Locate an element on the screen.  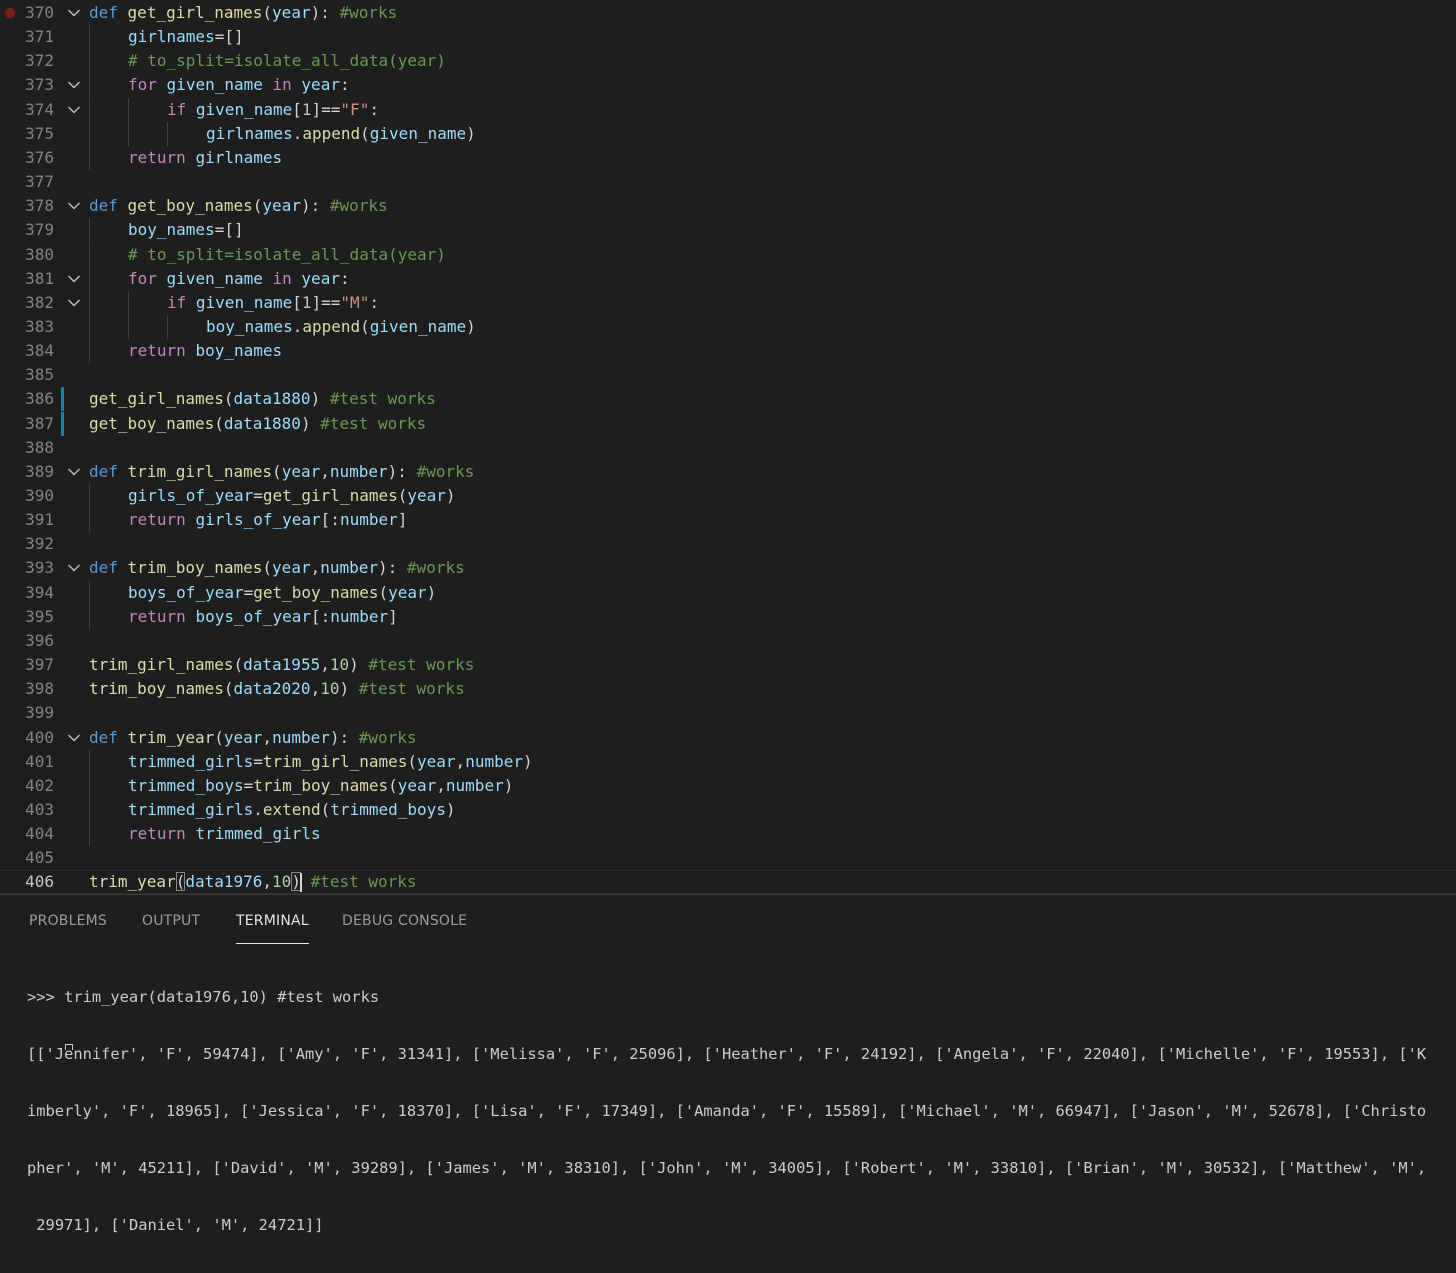
code-line: 380 # to_split=isolate_all_data(year) is located at coordinates (728, 254).